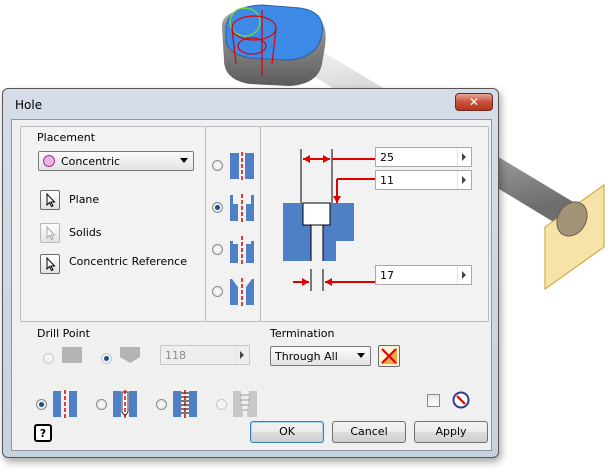 The image size is (611, 475). I want to click on plane-select-button, so click(50, 200).